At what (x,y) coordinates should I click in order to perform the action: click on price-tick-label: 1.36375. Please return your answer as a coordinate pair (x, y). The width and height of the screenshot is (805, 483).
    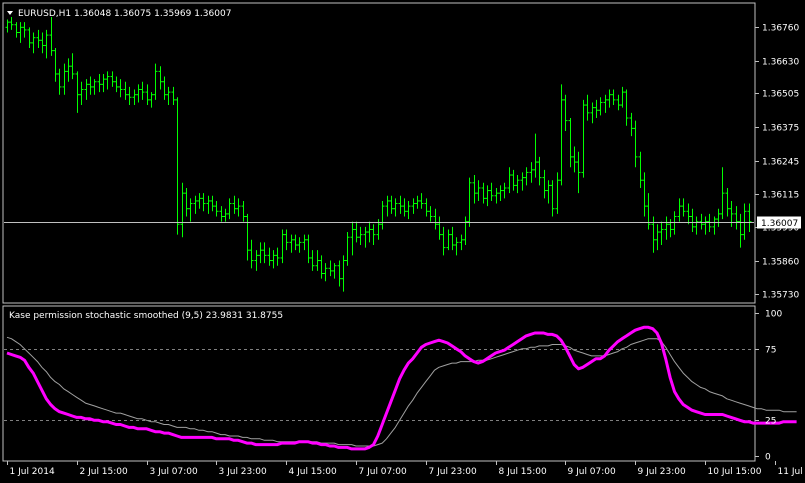
    Looking at the image, I should click on (780, 129).